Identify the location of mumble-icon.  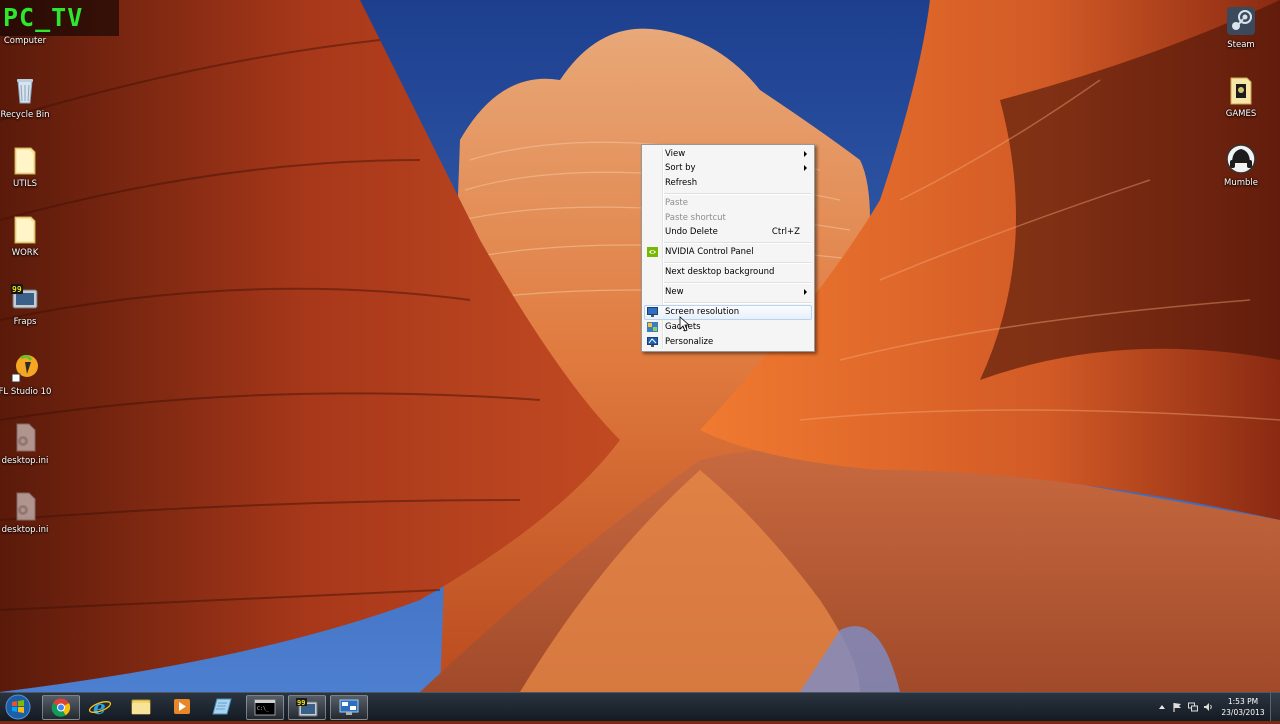
(1241, 159).